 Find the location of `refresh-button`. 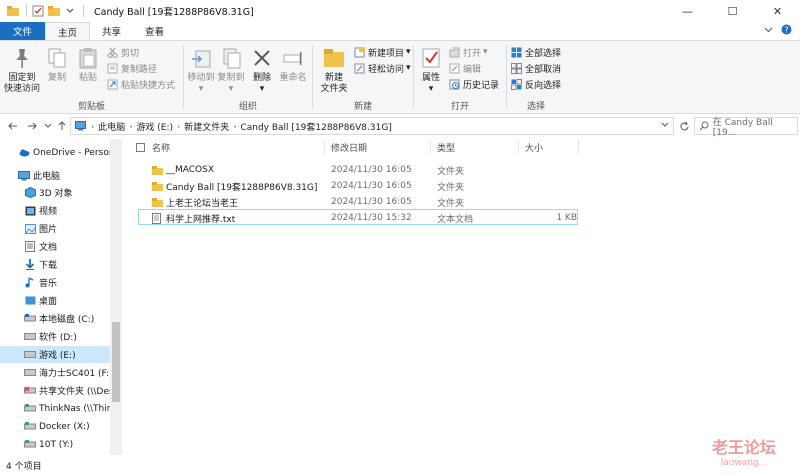

refresh-button is located at coordinates (684, 126).